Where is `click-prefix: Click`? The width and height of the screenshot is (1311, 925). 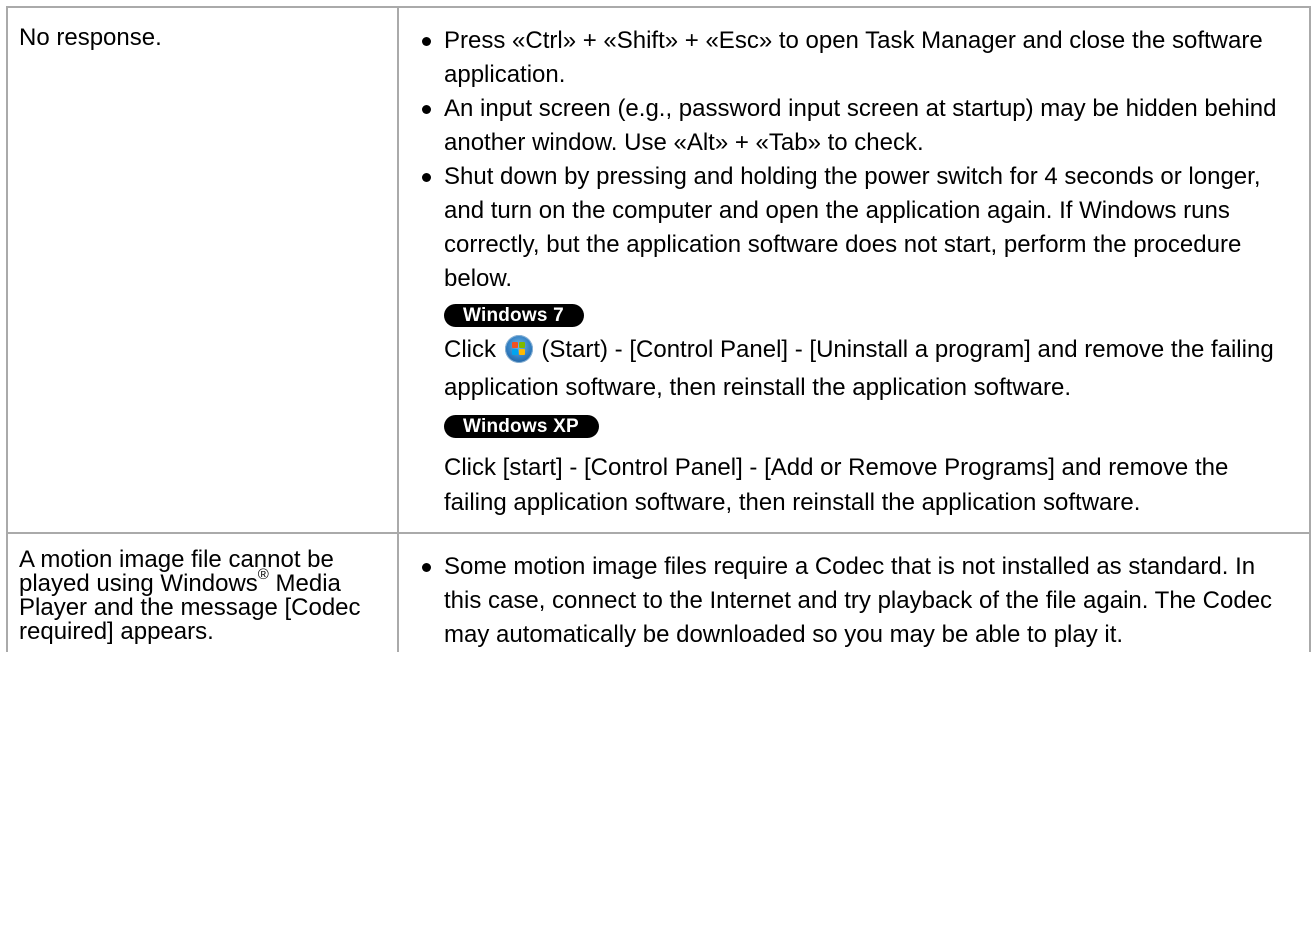 click-prefix: Click is located at coordinates (470, 349).